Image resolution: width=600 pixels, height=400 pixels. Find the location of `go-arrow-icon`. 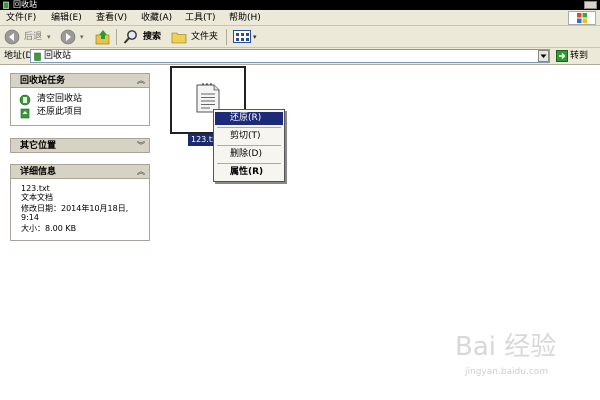

go-arrow-icon is located at coordinates (562, 56).